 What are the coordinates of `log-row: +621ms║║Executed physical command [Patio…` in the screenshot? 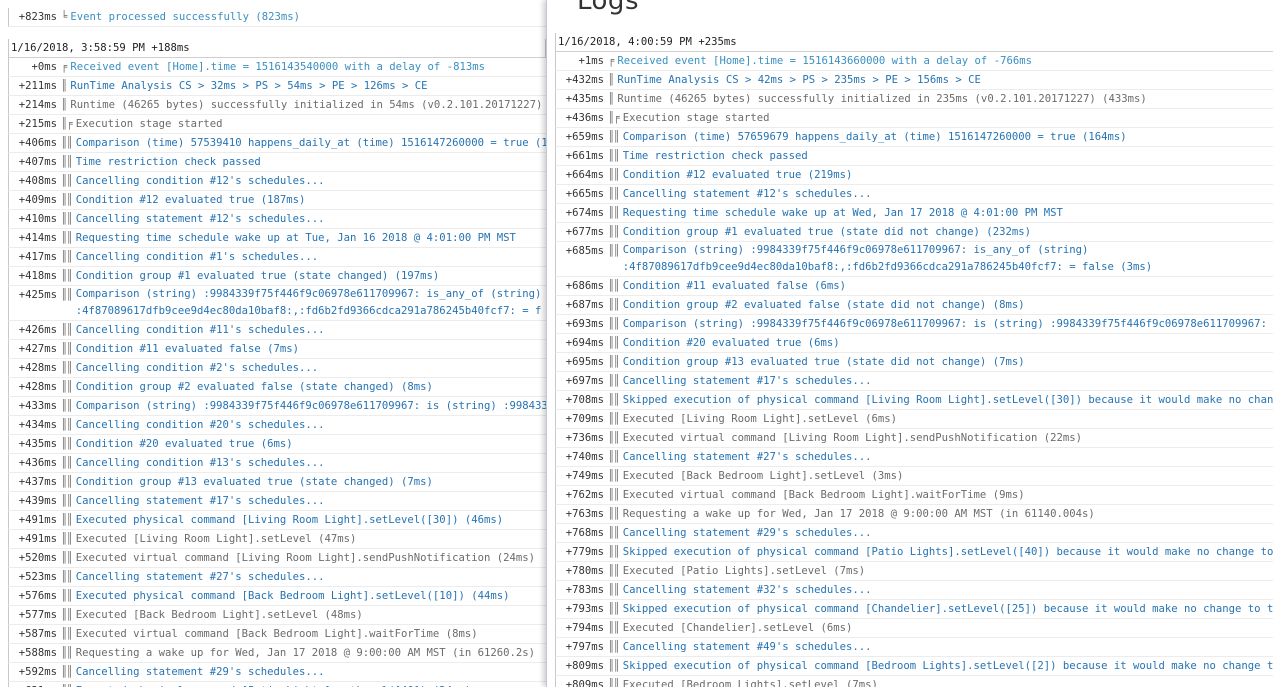 It's located at (277, 684).